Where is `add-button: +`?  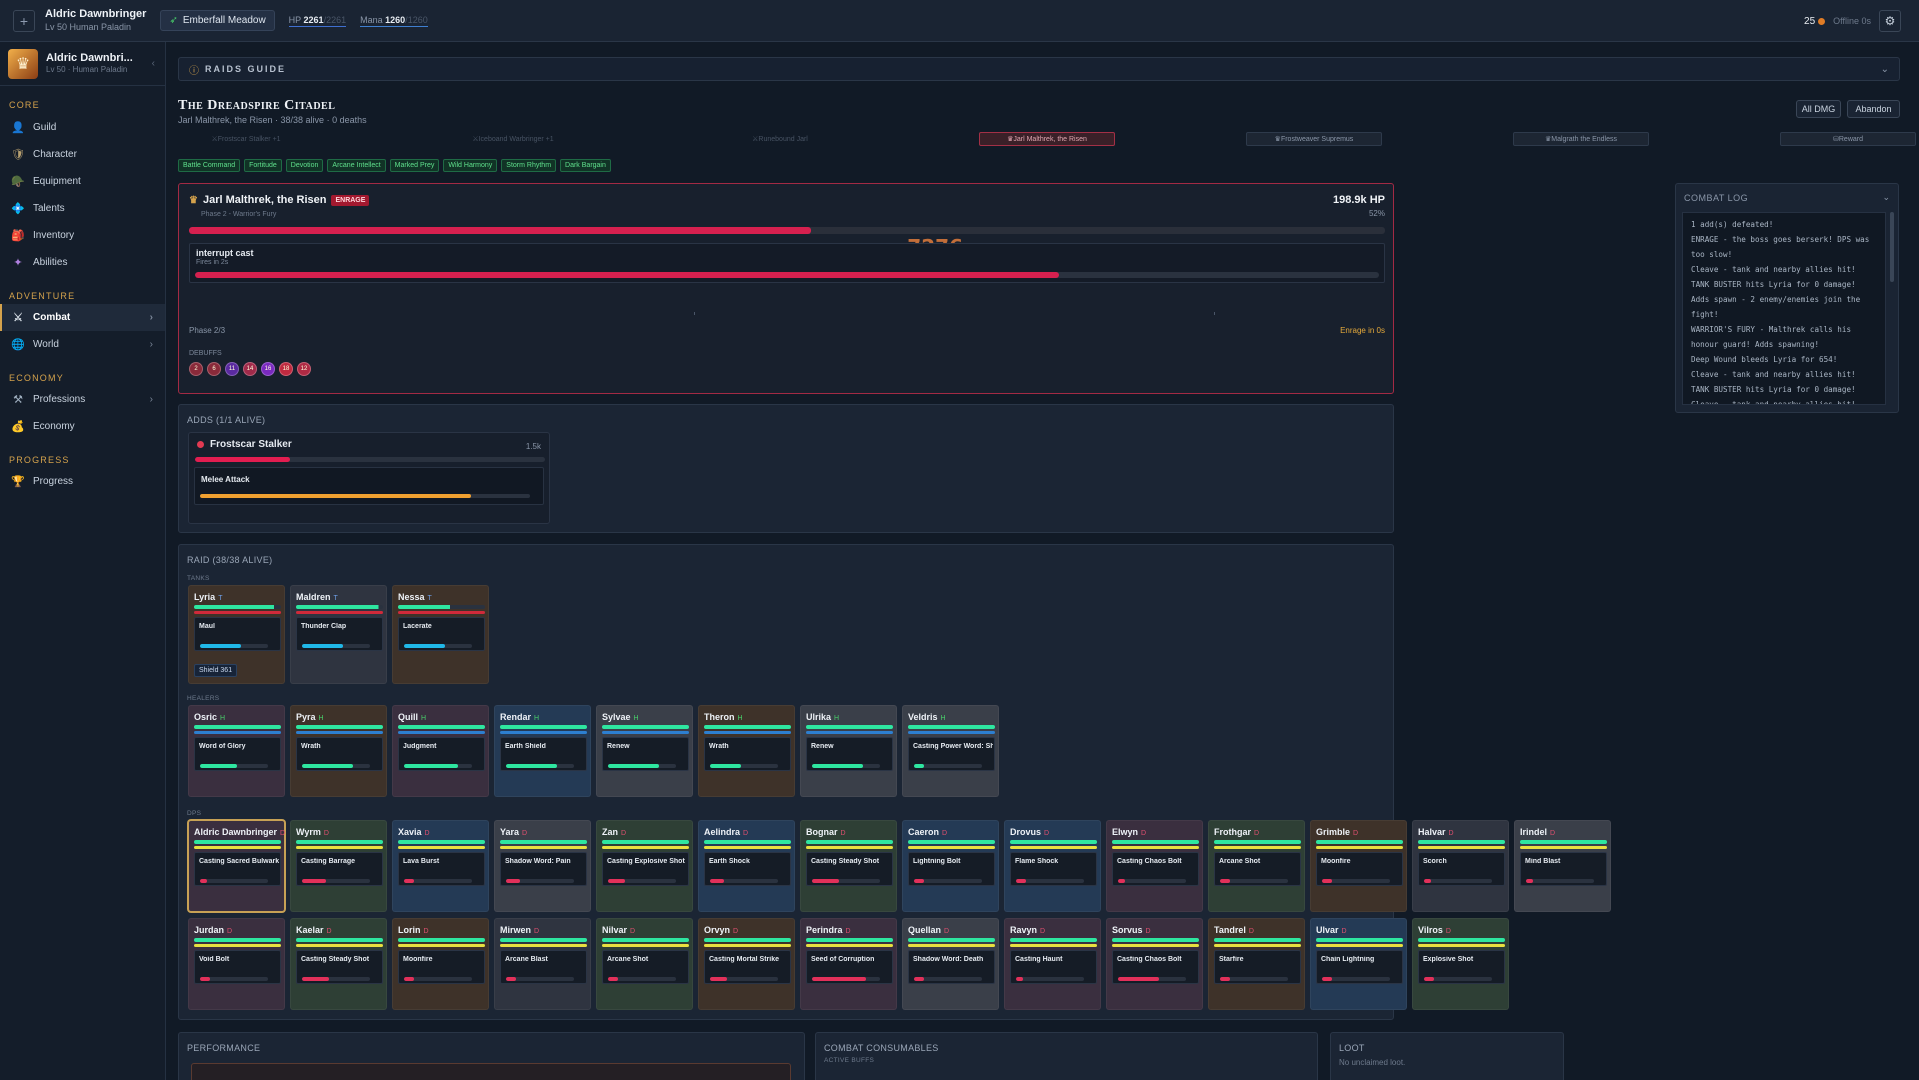
add-button: + is located at coordinates (24, 20).